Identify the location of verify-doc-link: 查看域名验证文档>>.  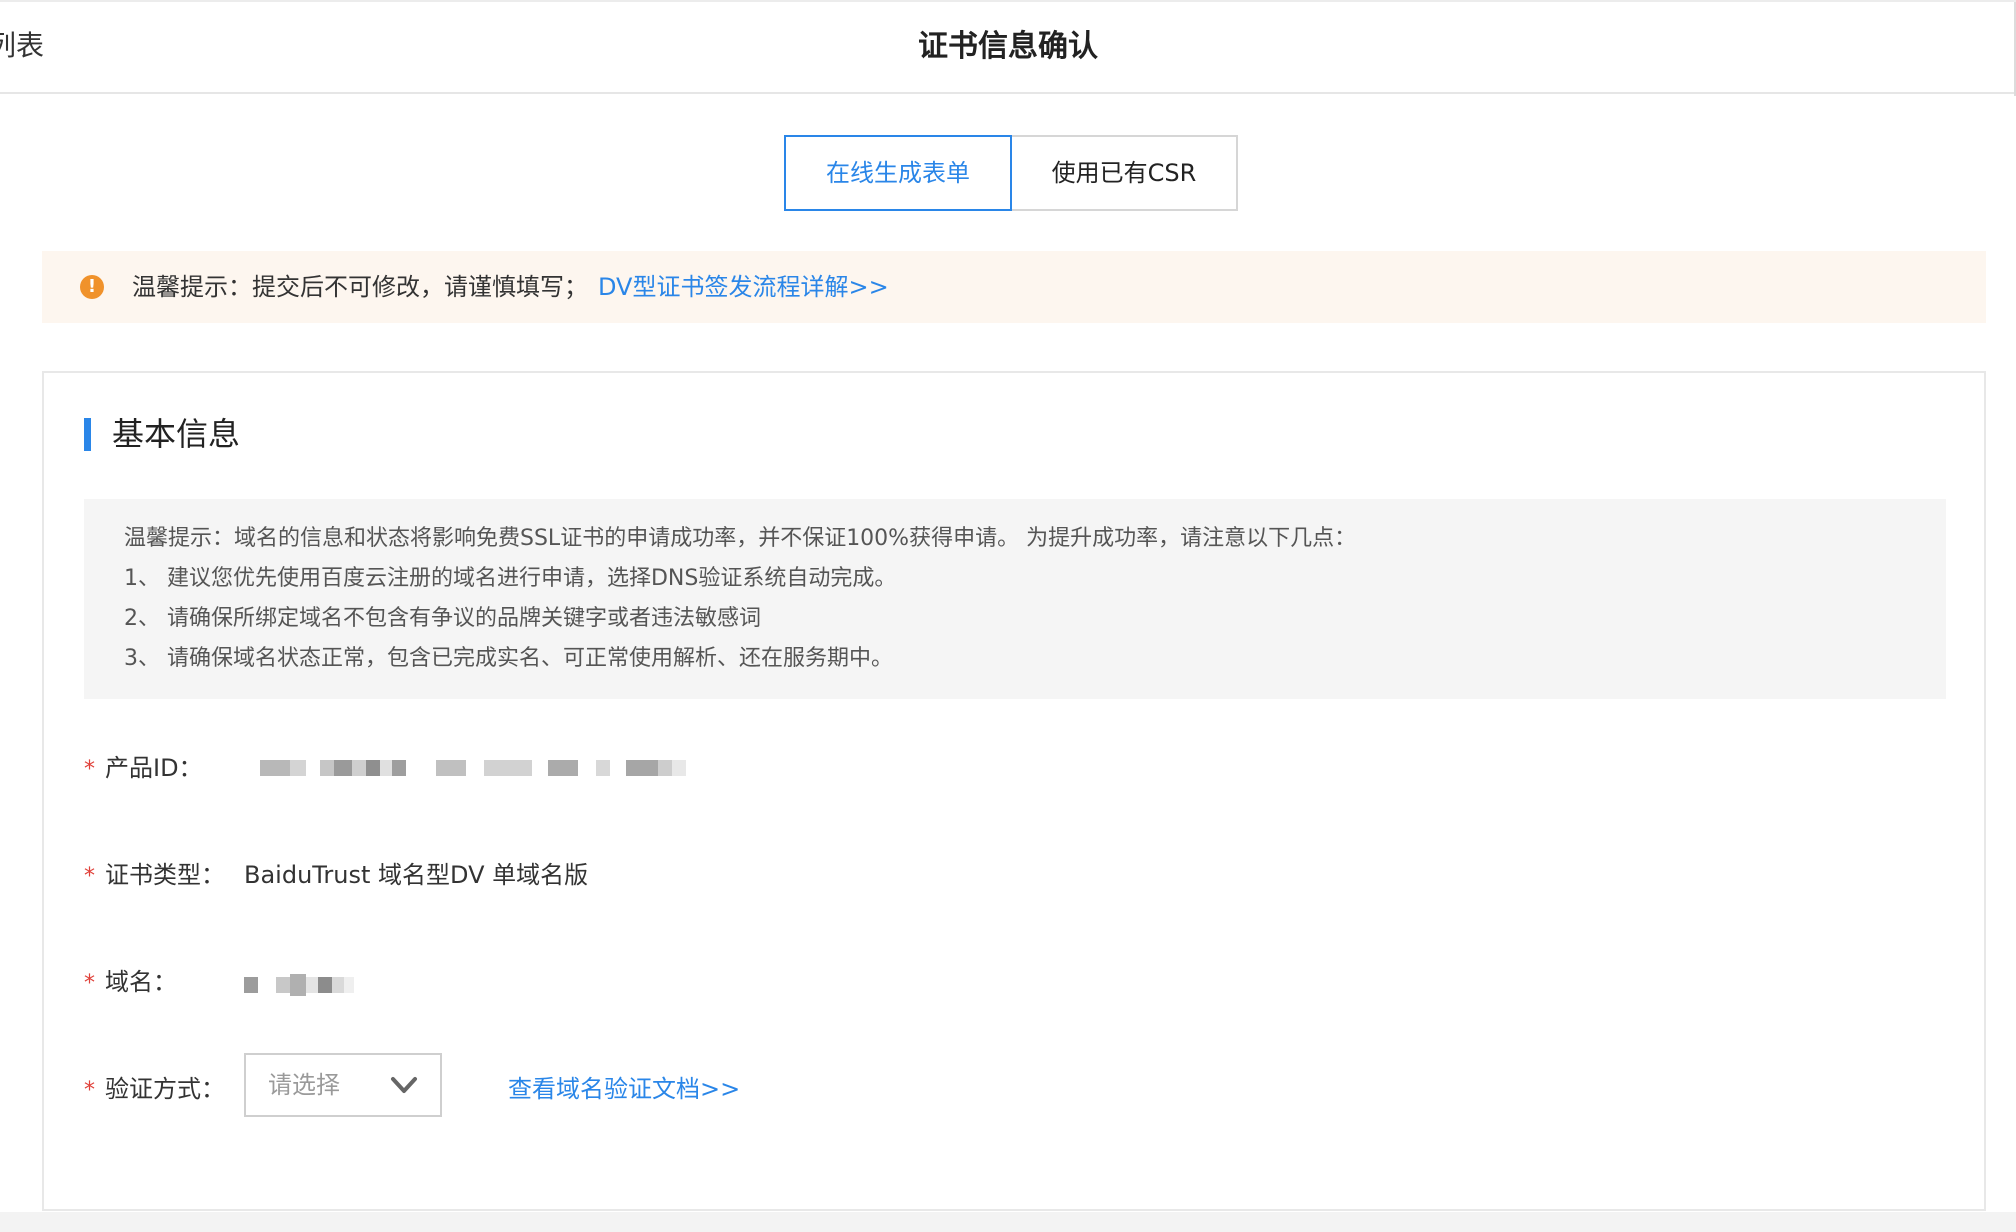
(624, 1089).